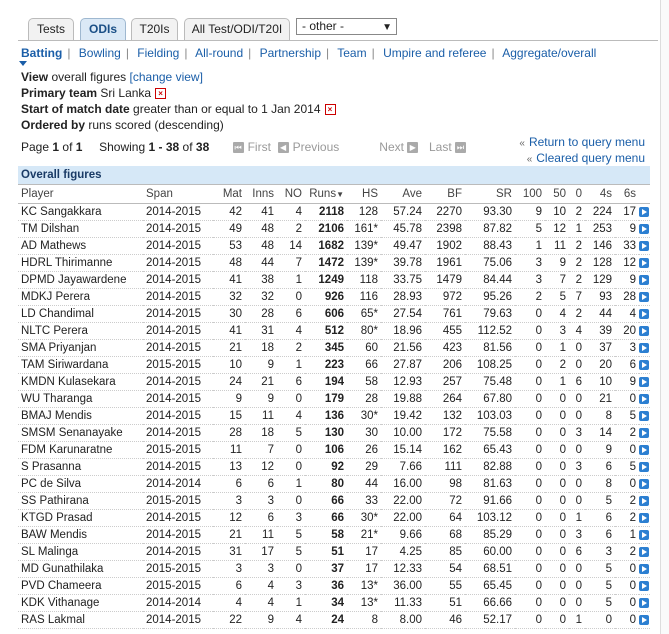  I want to click on format-select: - other - ▼, so click(346, 26).